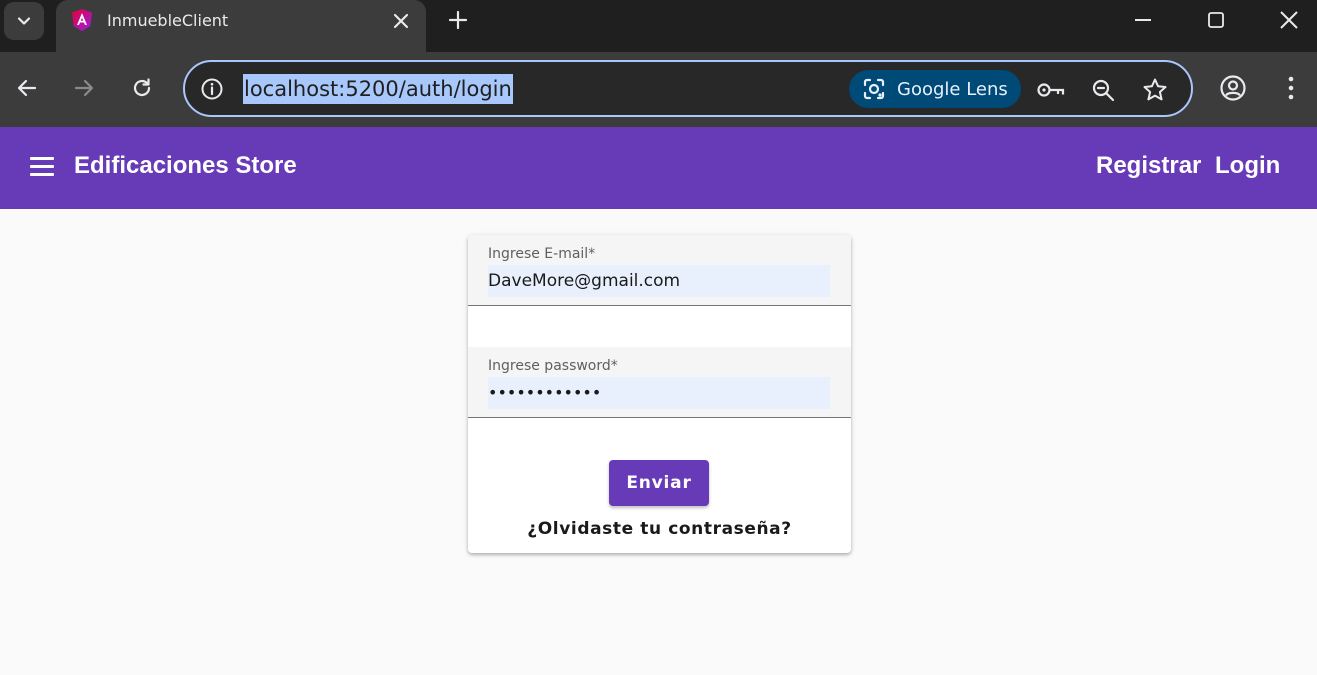 This screenshot has width=1317, height=675. I want to click on app-title: Edificaciones Store, so click(185, 165).